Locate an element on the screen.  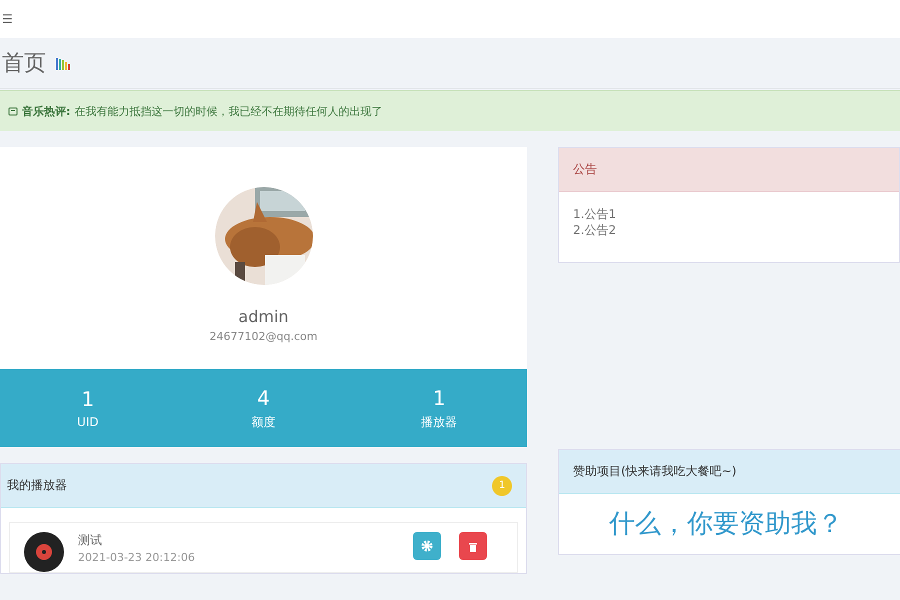
sponsor-headline: 什么，你要资助我？ is located at coordinates (726, 524).